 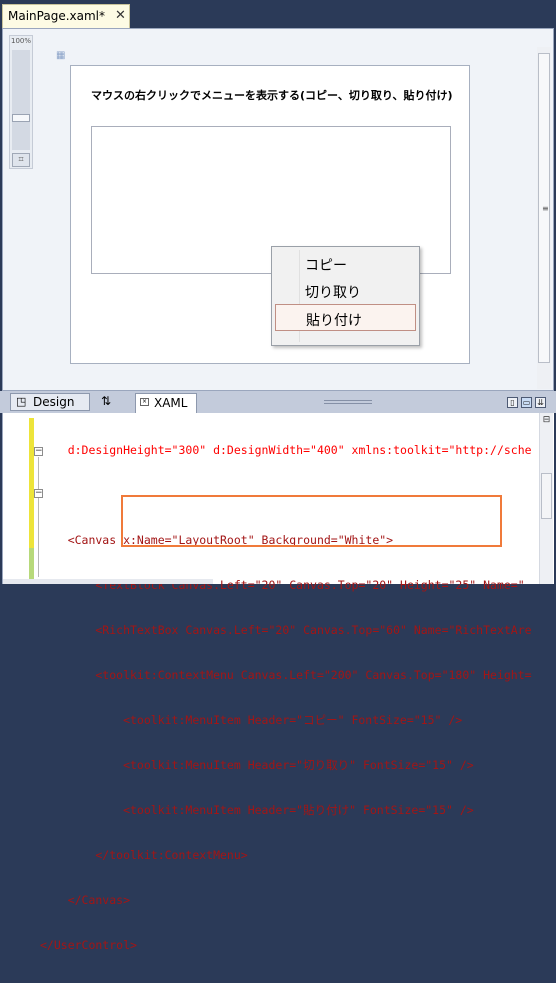 I want to click on tab-label: XAML, so click(x=171, y=403).